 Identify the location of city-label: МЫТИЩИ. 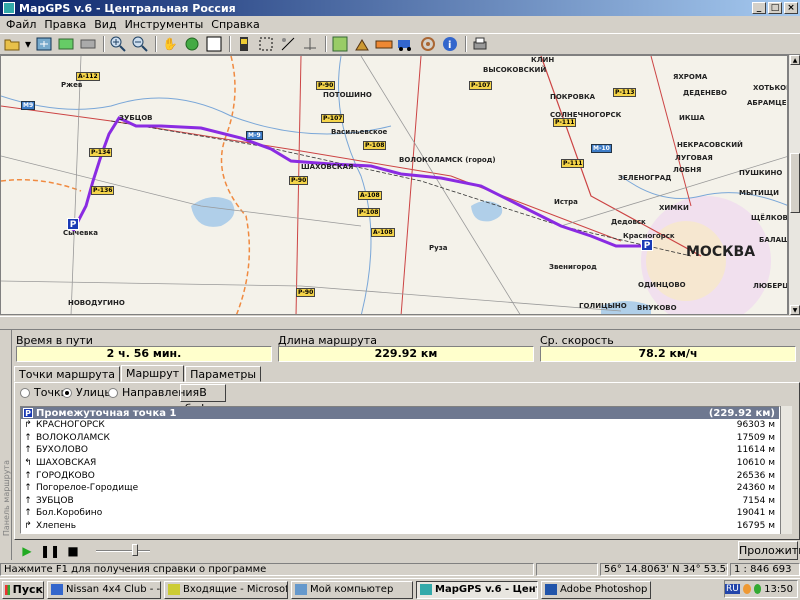
(759, 193).